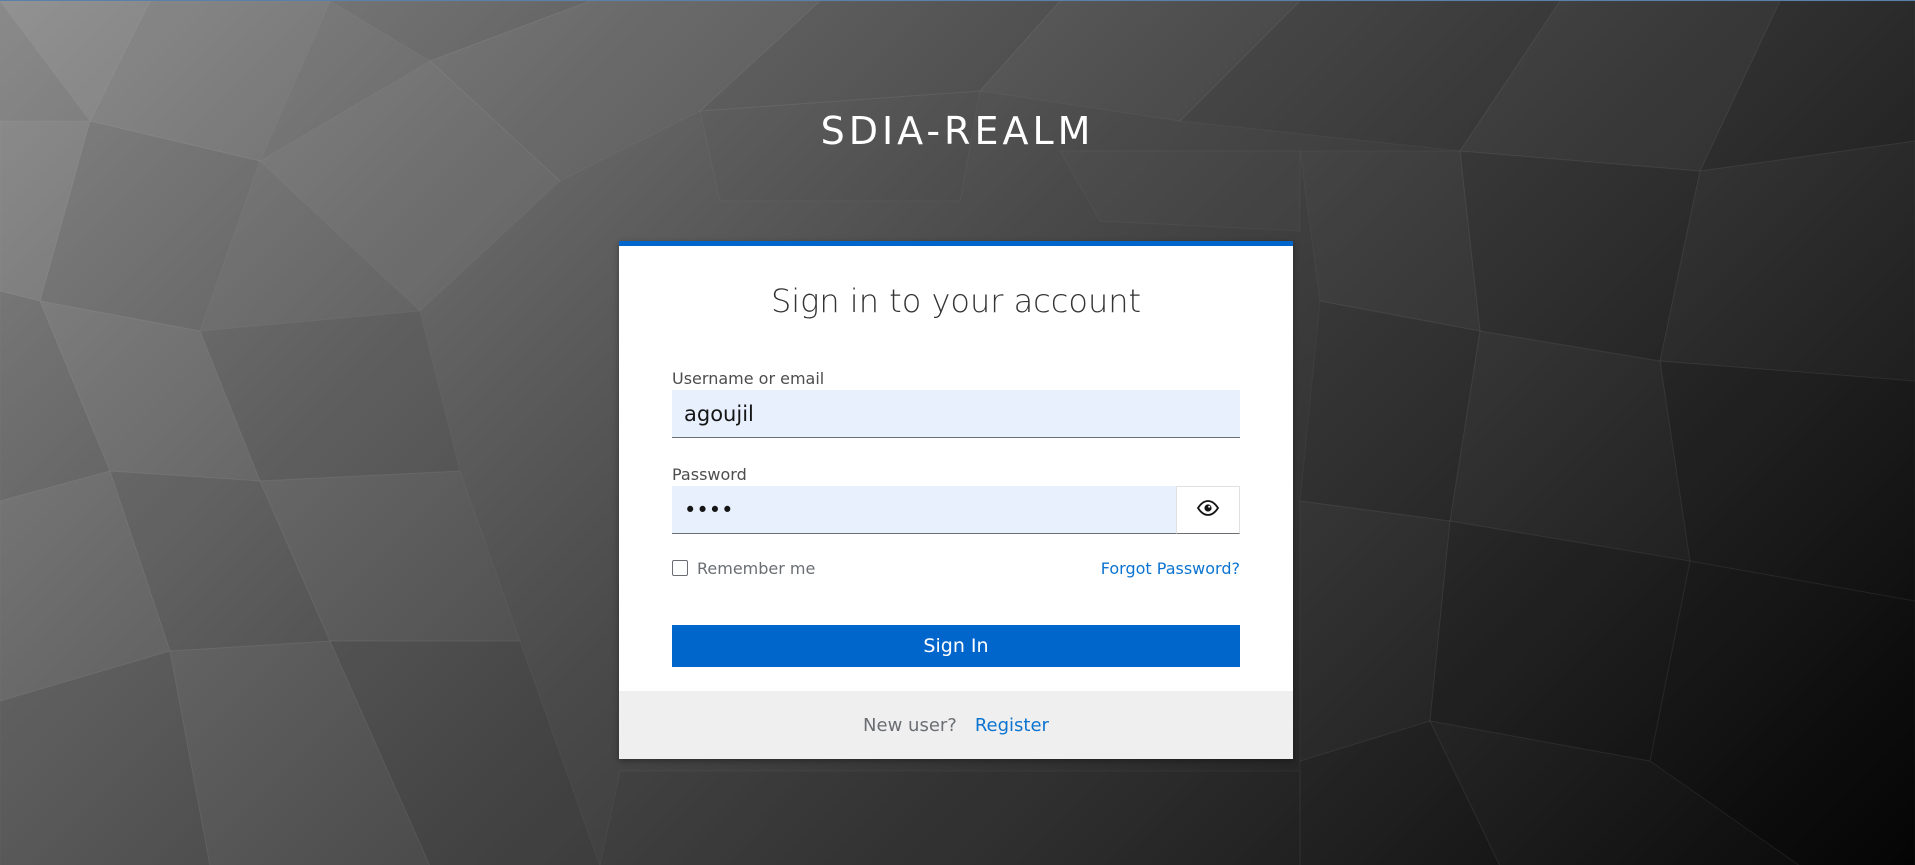 The width and height of the screenshot is (1915, 865). Describe the element at coordinates (680, 568) in the screenshot. I see `remember-me-checkbox` at that location.